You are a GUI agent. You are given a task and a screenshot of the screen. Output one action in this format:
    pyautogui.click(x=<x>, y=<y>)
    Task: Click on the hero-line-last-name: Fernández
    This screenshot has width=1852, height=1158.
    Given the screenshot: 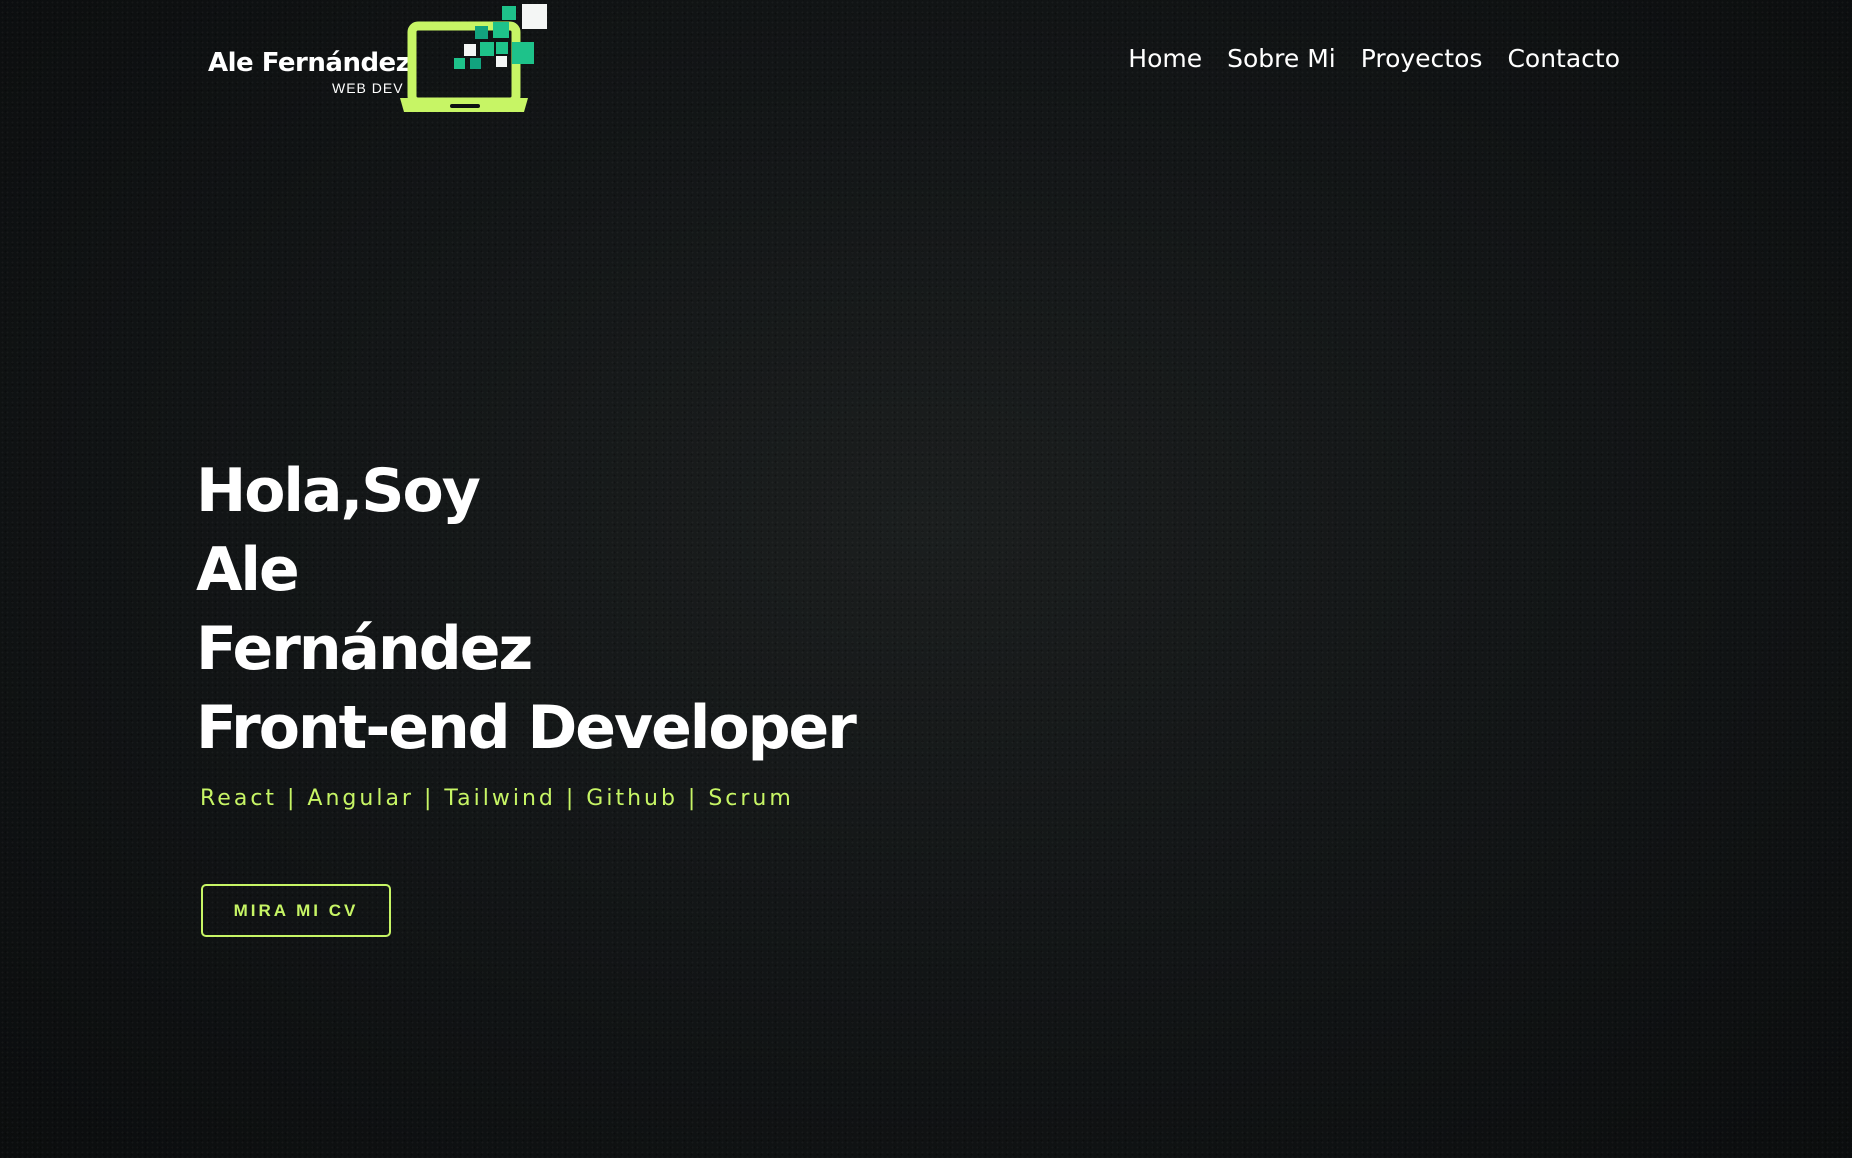 What is the action you would take?
    pyautogui.click(x=364, y=649)
    